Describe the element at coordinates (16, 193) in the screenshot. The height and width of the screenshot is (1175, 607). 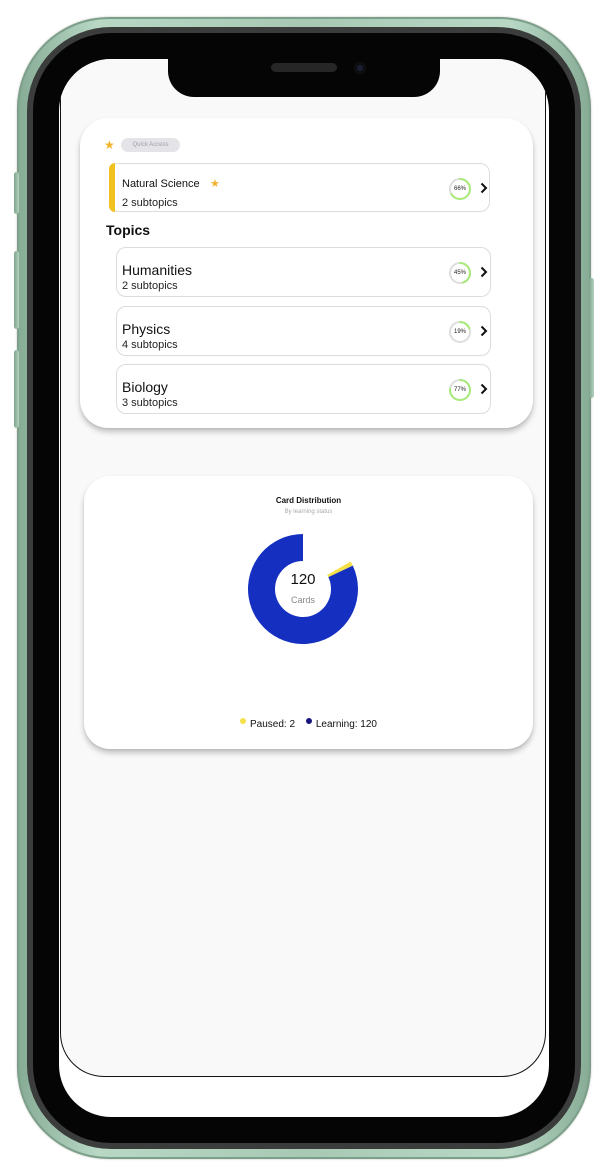
I see `mute-switch` at that location.